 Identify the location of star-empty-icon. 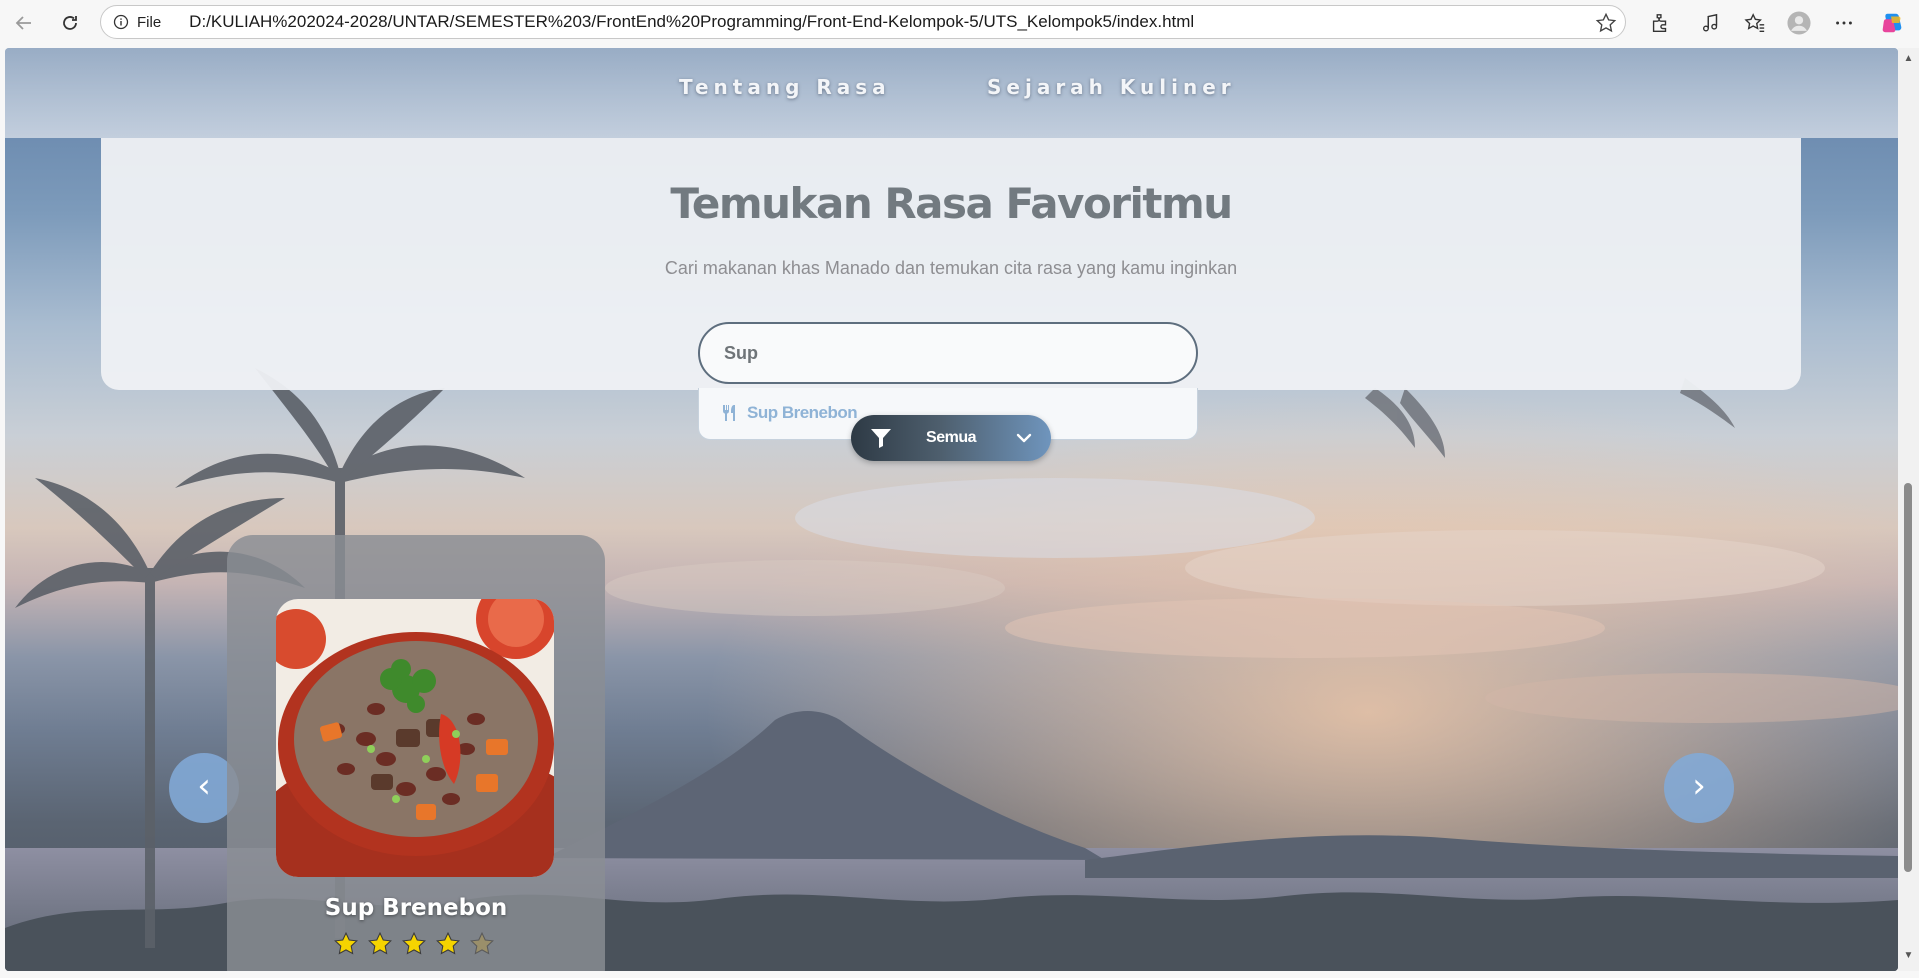
(482, 943).